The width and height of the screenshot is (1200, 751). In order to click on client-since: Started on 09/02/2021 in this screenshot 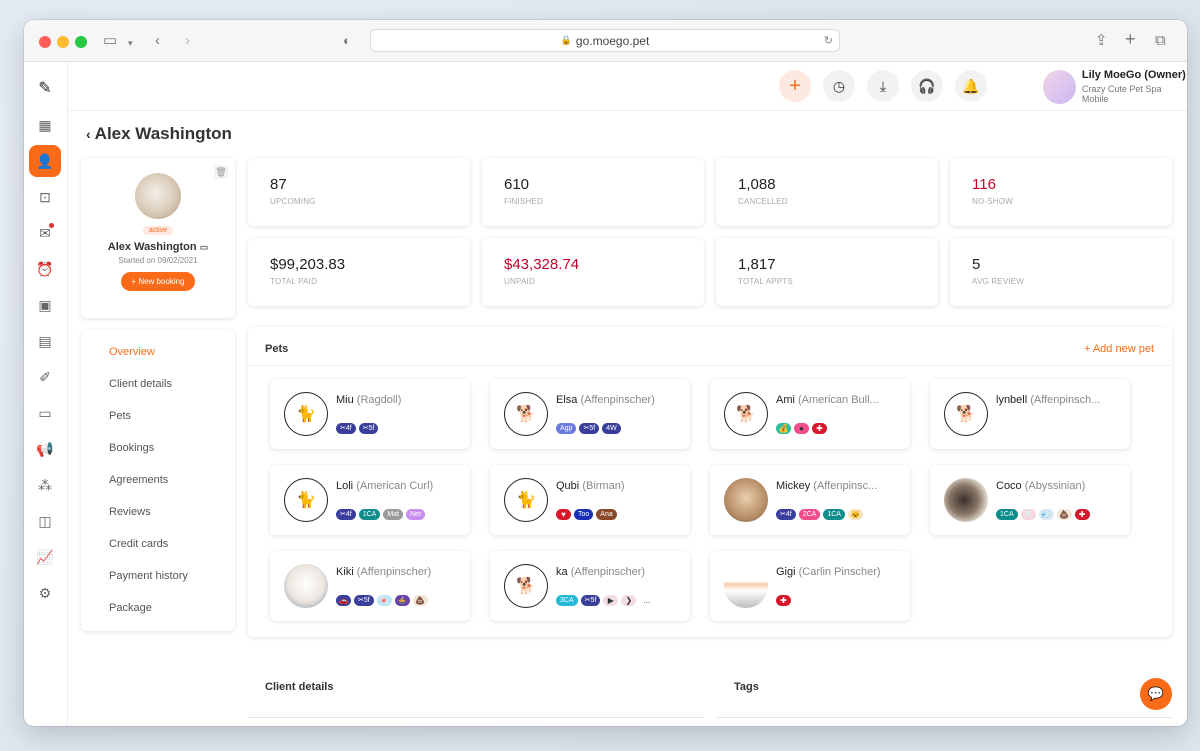, I will do `click(158, 260)`.